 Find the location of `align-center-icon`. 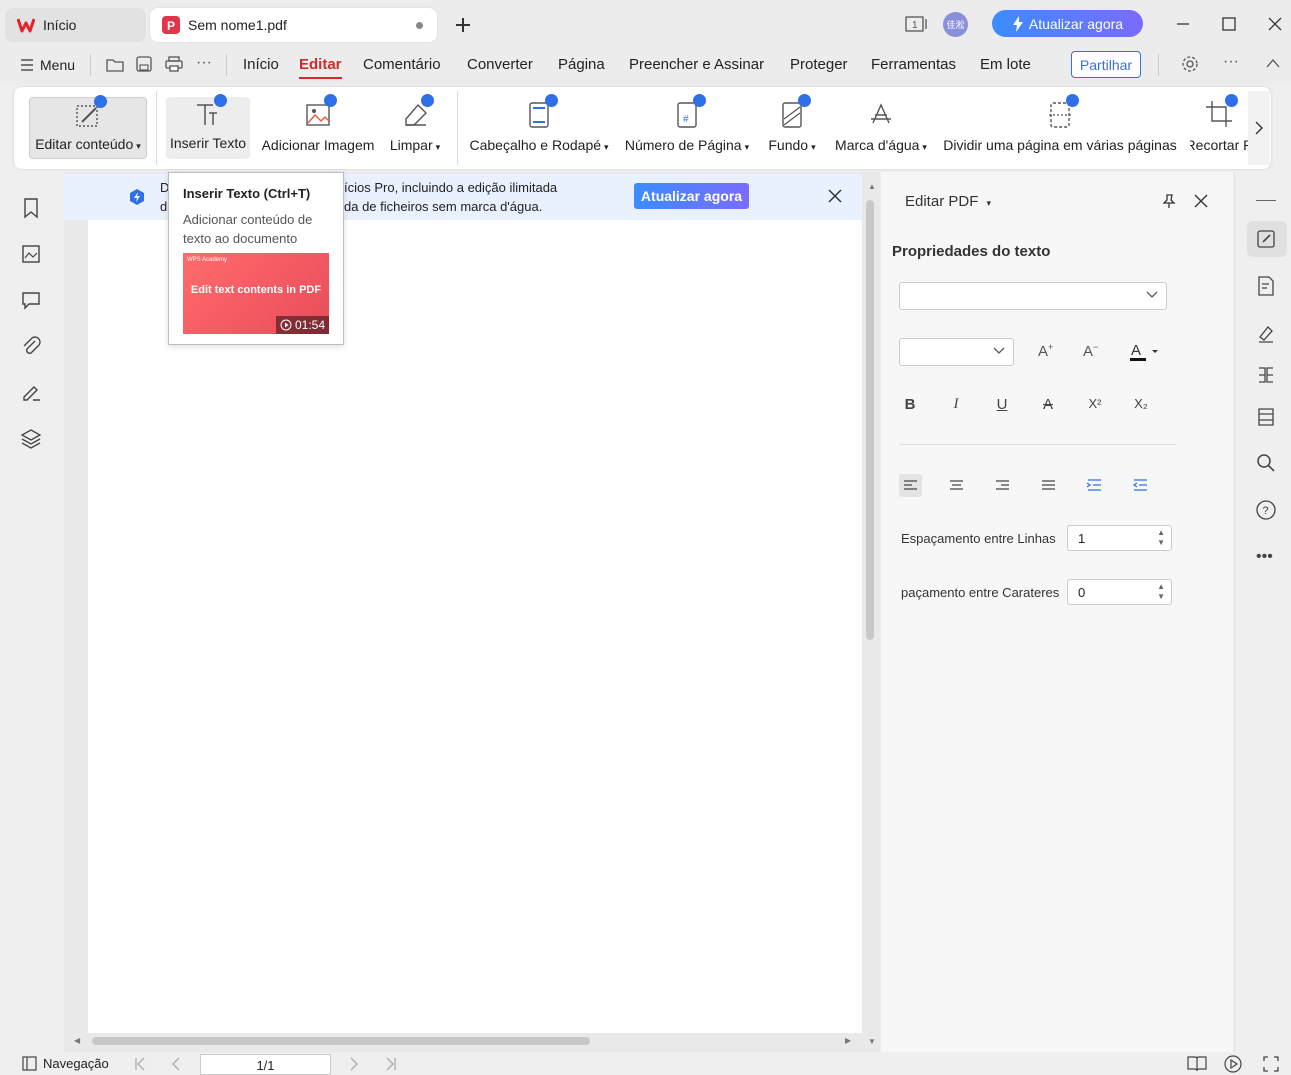

align-center-icon is located at coordinates (956, 485).